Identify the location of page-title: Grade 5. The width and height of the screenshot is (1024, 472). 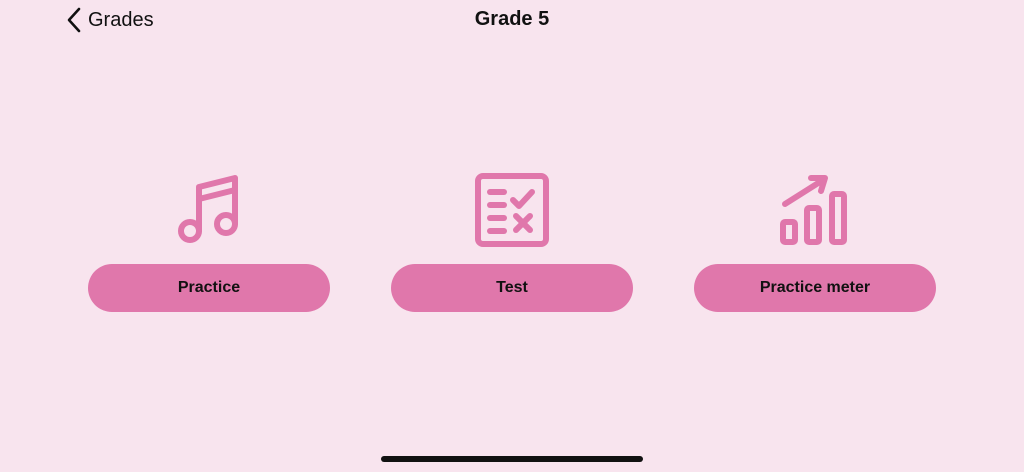
(512, 19).